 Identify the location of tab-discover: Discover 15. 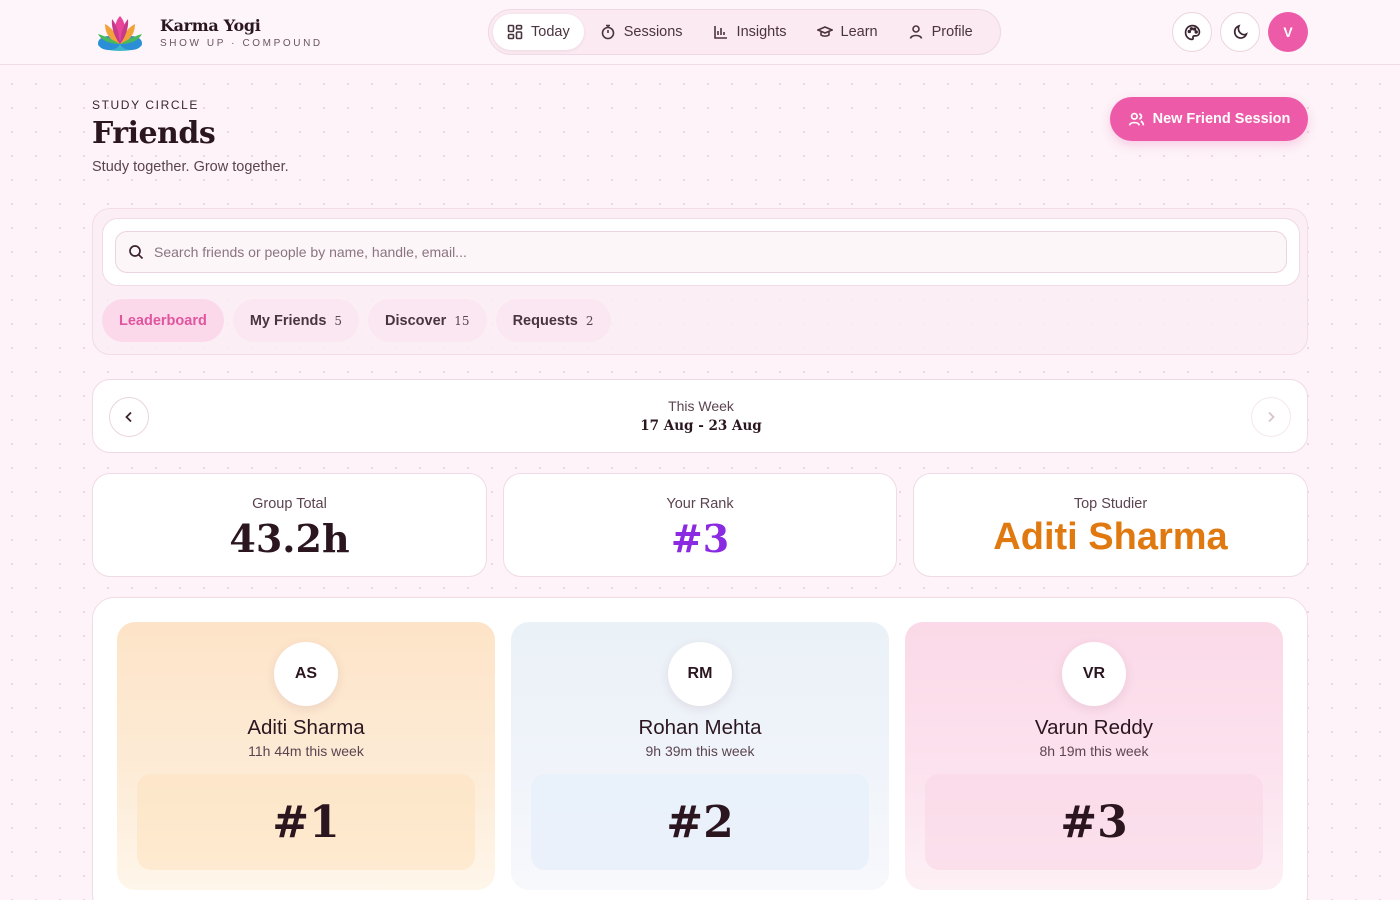
(427, 320).